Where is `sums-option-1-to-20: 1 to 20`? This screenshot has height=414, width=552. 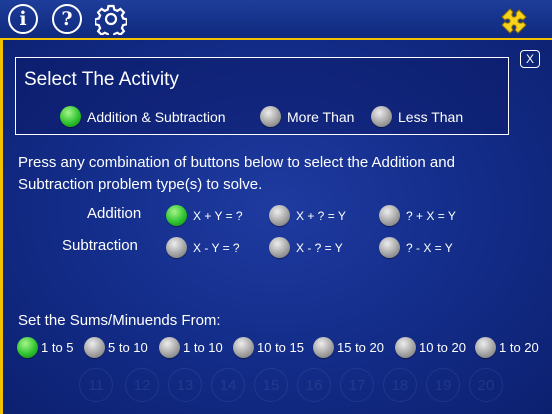
sums-option-1-to-20: 1 to 20 is located at coordinates (507, 347).